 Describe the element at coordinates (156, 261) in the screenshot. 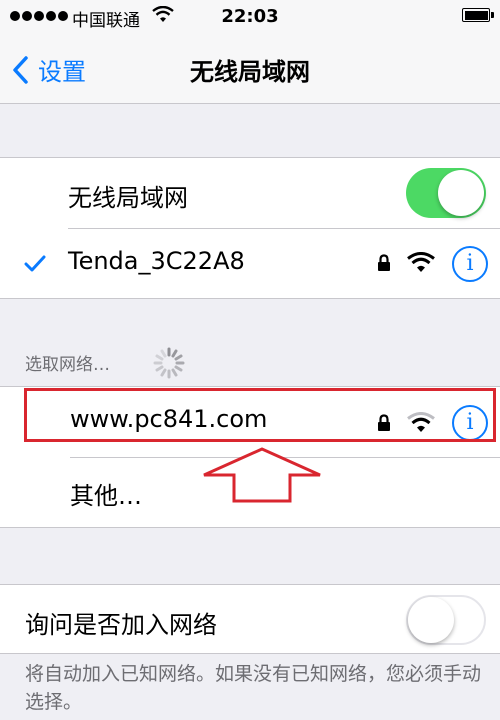

I see `connected-network-name: Tenda_3C22A8` at that location.